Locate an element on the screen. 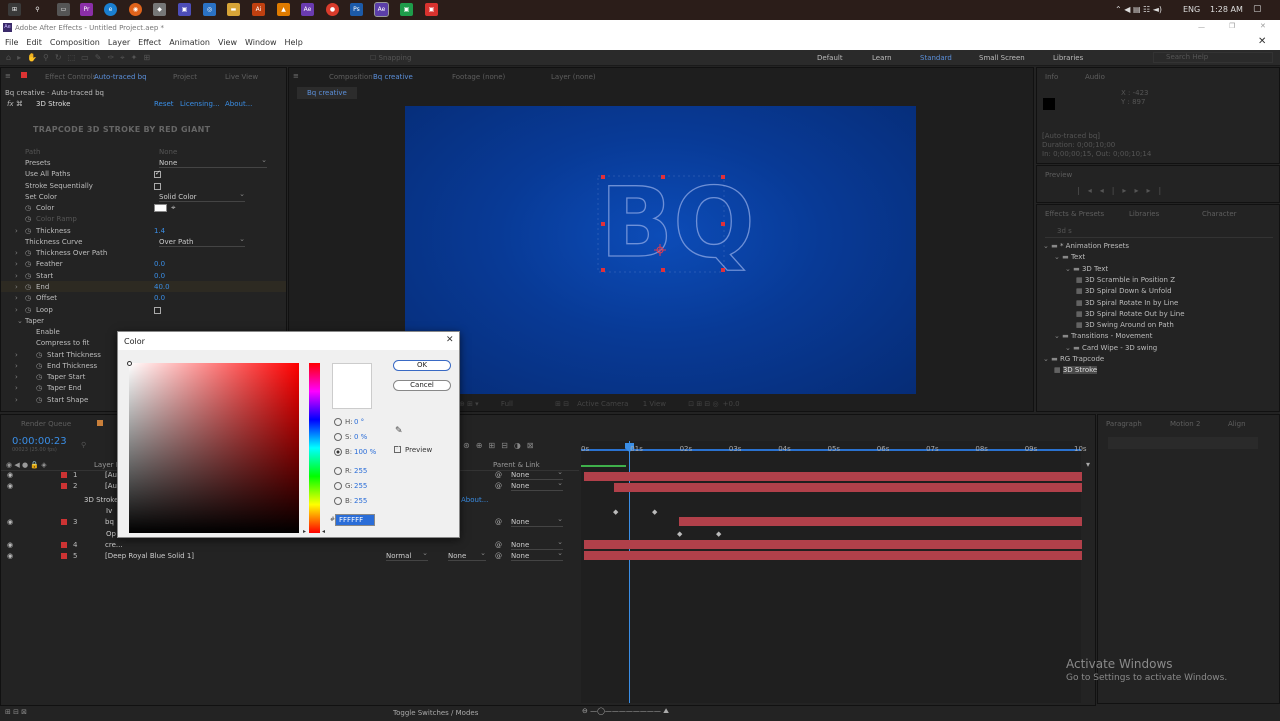  workspace-learn: Learn is located at coordinates (882, 58).